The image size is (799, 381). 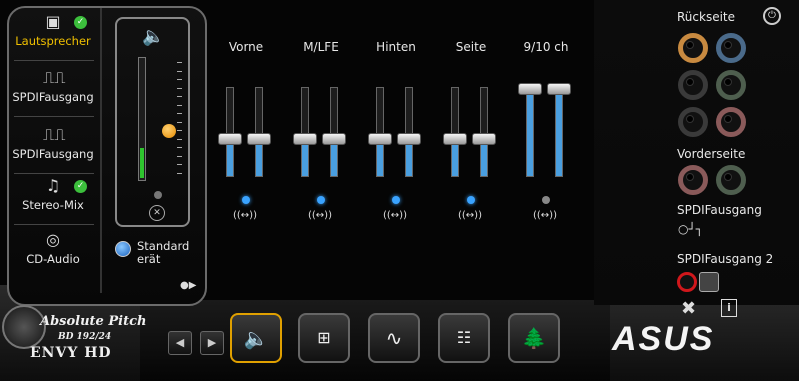 I want to click on rear-jack-green, so click(x=731, y=85).